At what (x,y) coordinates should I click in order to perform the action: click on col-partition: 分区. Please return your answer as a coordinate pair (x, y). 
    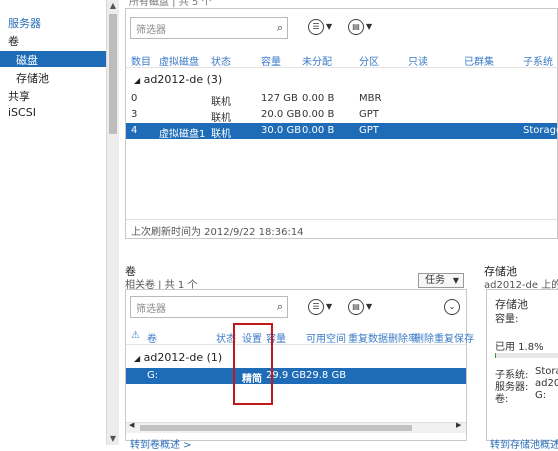
    Looking at the image, I should click on (369, 60).